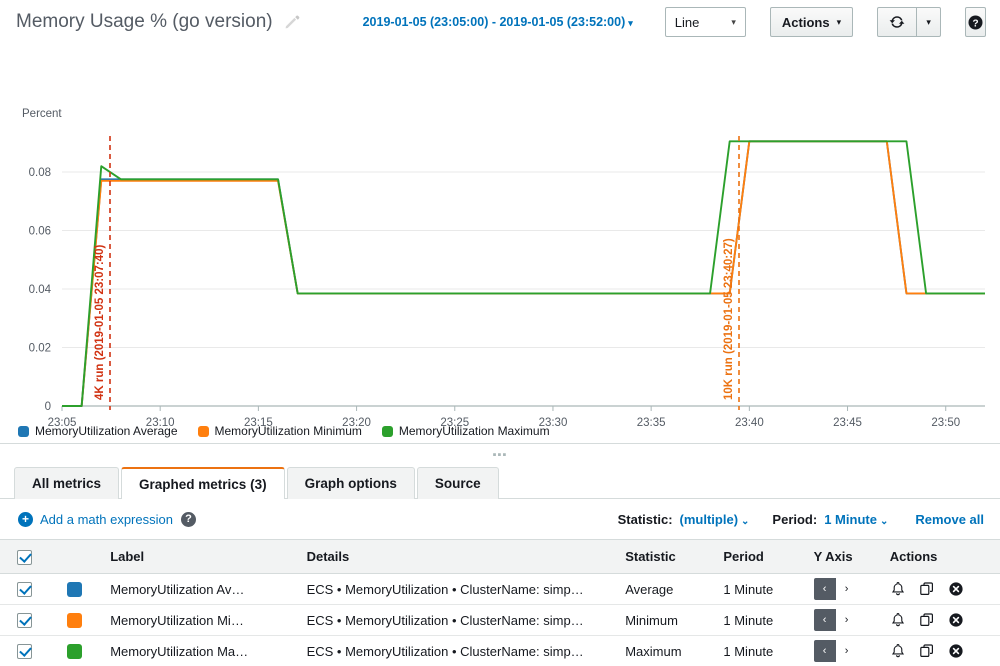 This screenshot has width=1000, height=666. What do you see at coordinates (160, 423) in the screenshot?
I see `x-axis-tick-label: 23:10` at bounding box center [160, 423].